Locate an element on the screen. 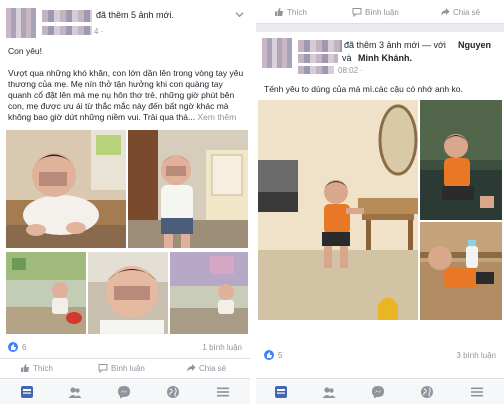 The image size is (504, 404). post-header: đã thêm 5 ảnh mới. 4 · is located at coordinates (125, 25).